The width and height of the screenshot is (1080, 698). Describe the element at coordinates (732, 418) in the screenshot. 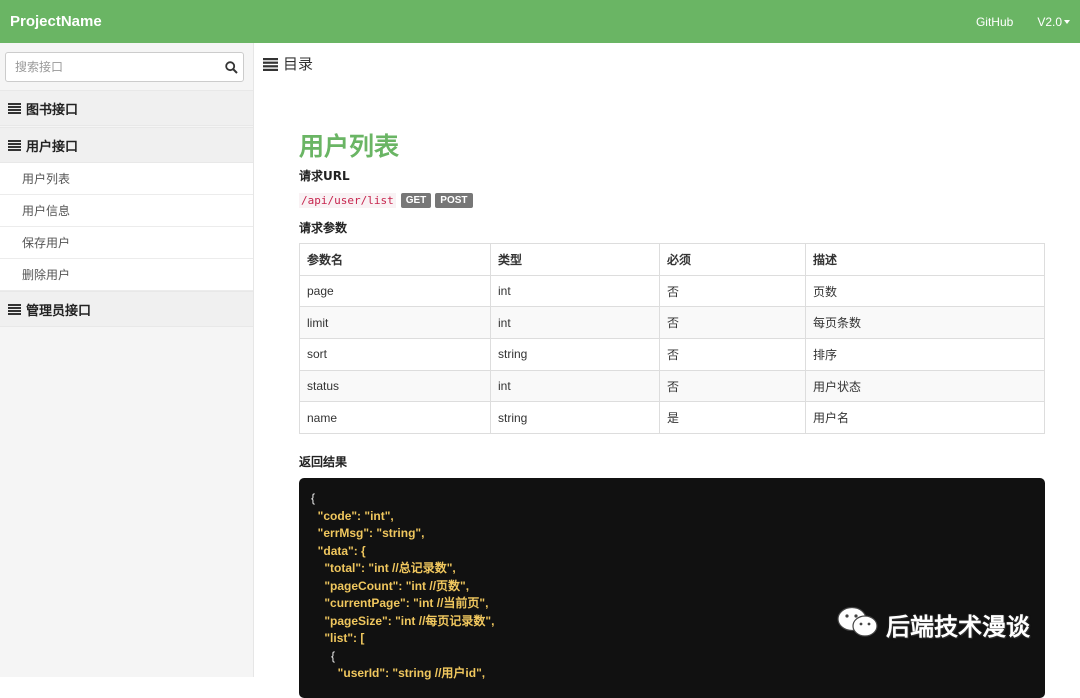

I see `table-cell: 是` at that location.